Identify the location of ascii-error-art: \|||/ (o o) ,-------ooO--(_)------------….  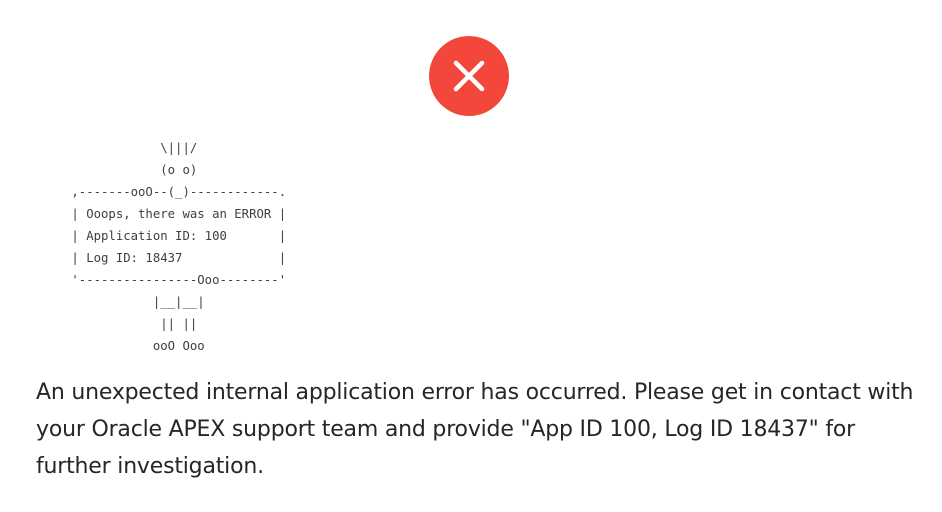
(179, 247).